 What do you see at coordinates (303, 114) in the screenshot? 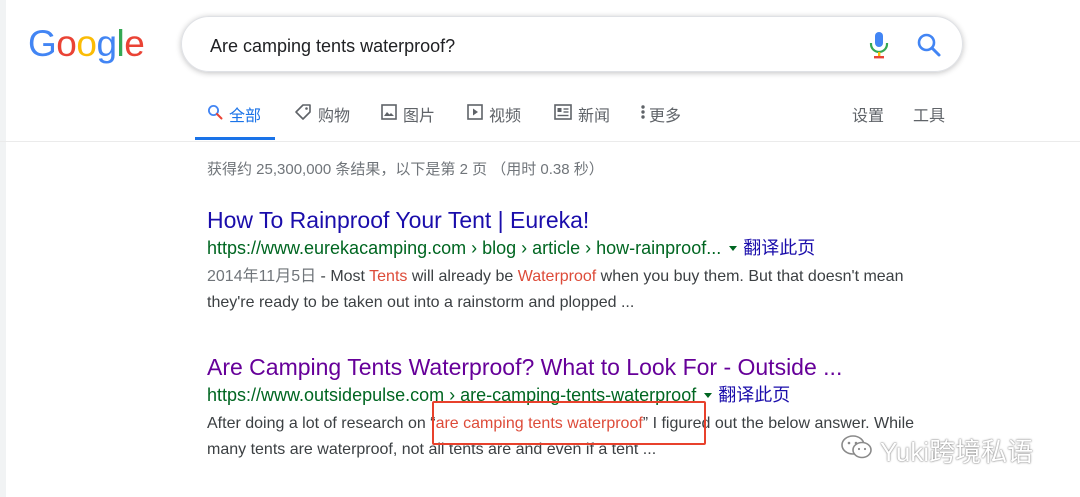
I see `tag-icon` at bounding box center [303, 114].